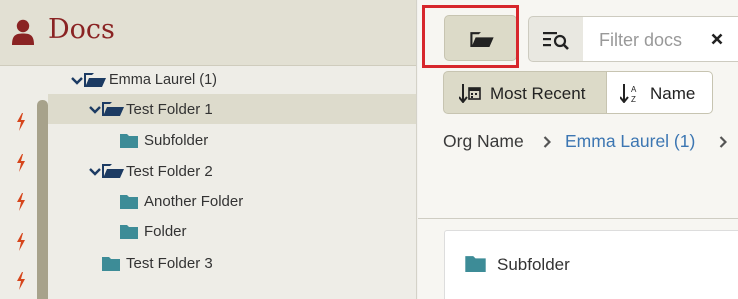  What do you see at coordinates (176, 140) in the screenshot?
I see `tree-item-label: Subfolder` at bounding box center [176, 140].